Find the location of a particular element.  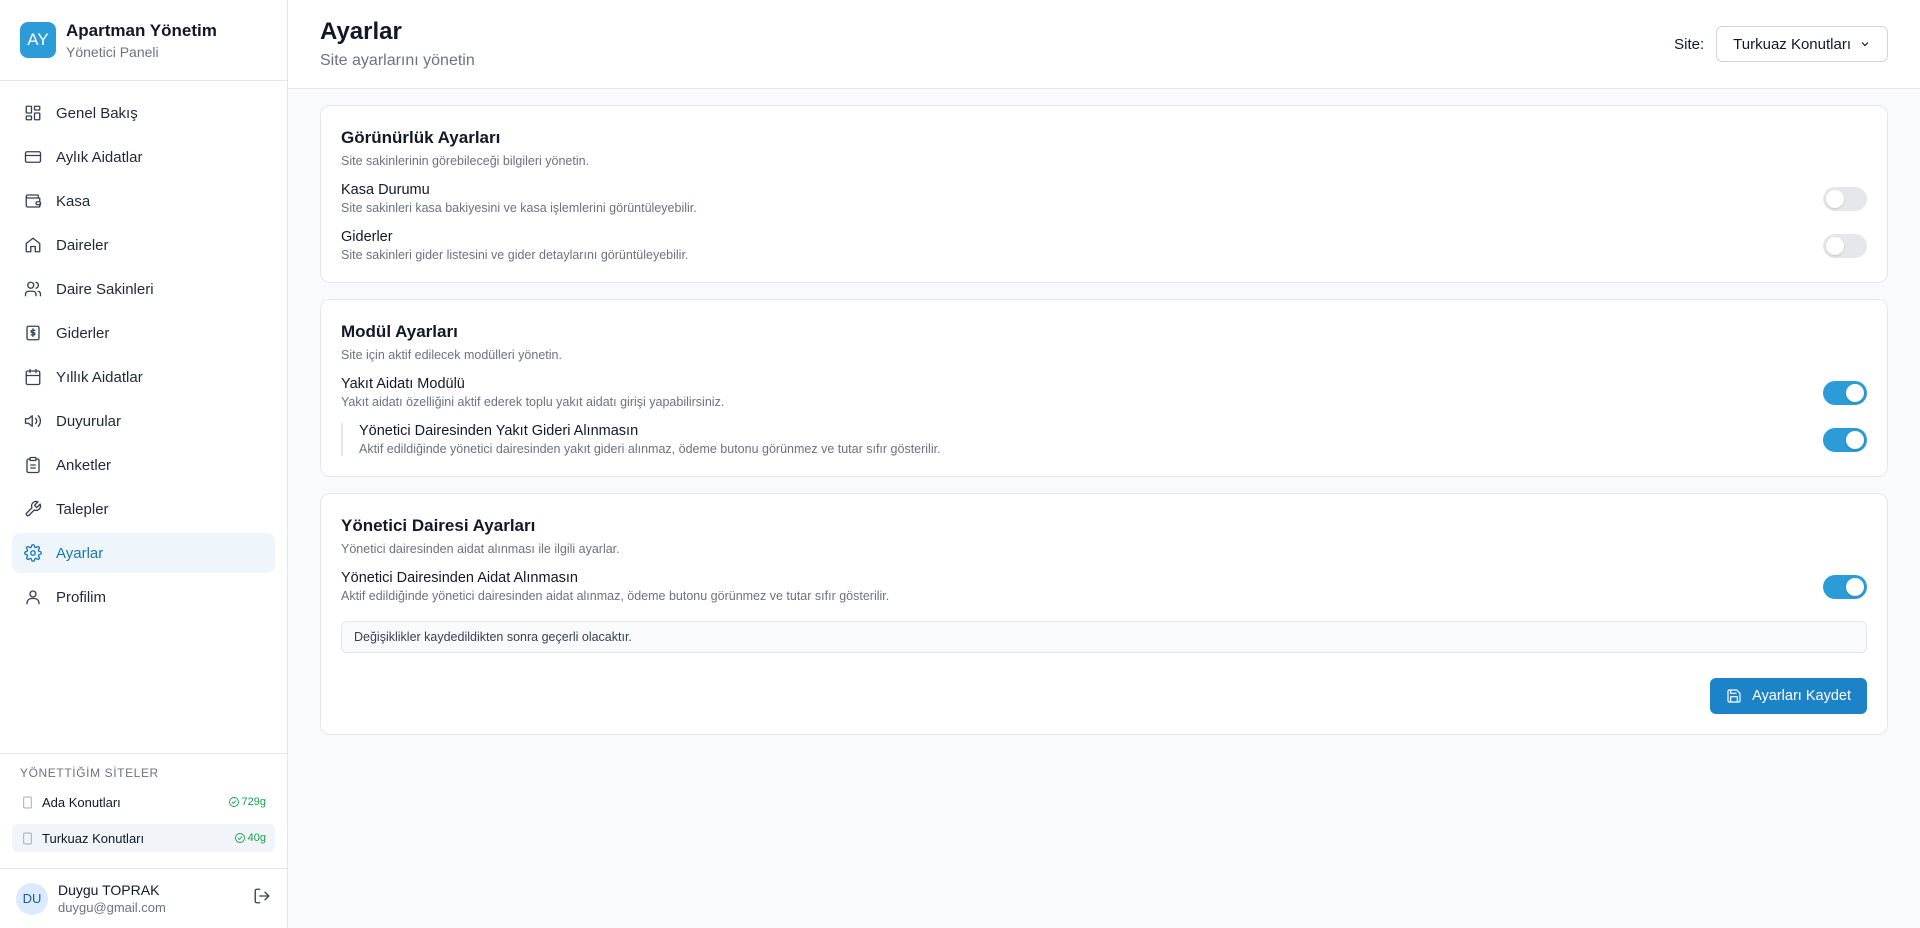

sidebar-item-label: Anketler is located at coordinates (84, 465).